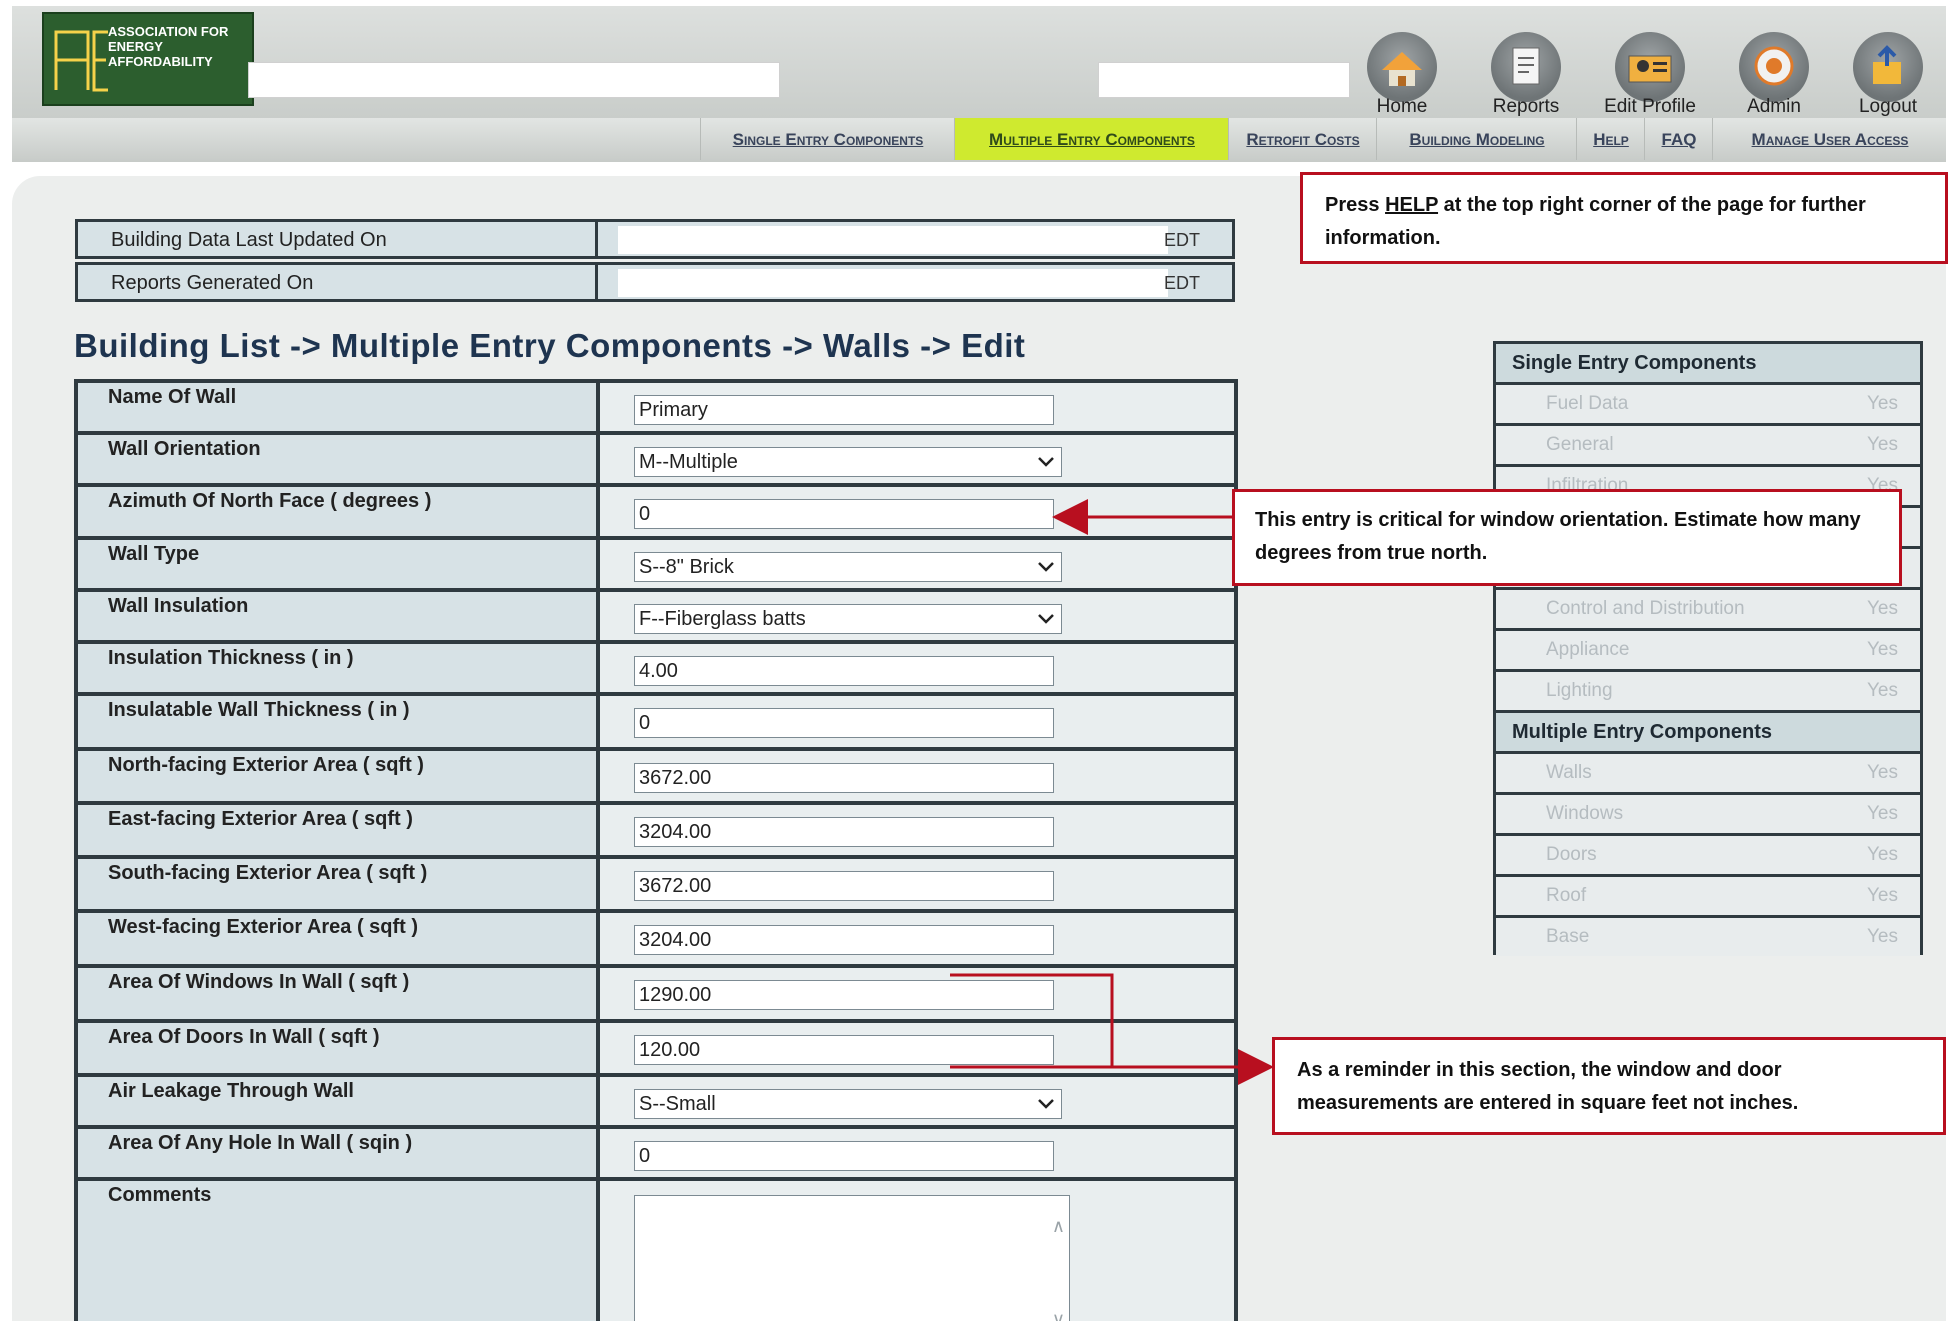 The width and height of the screenshot is (1956, 1321). Describe the element at coordinates (848, 567) in the screenshot. I see `form-select: S--8" Brick` at that location.